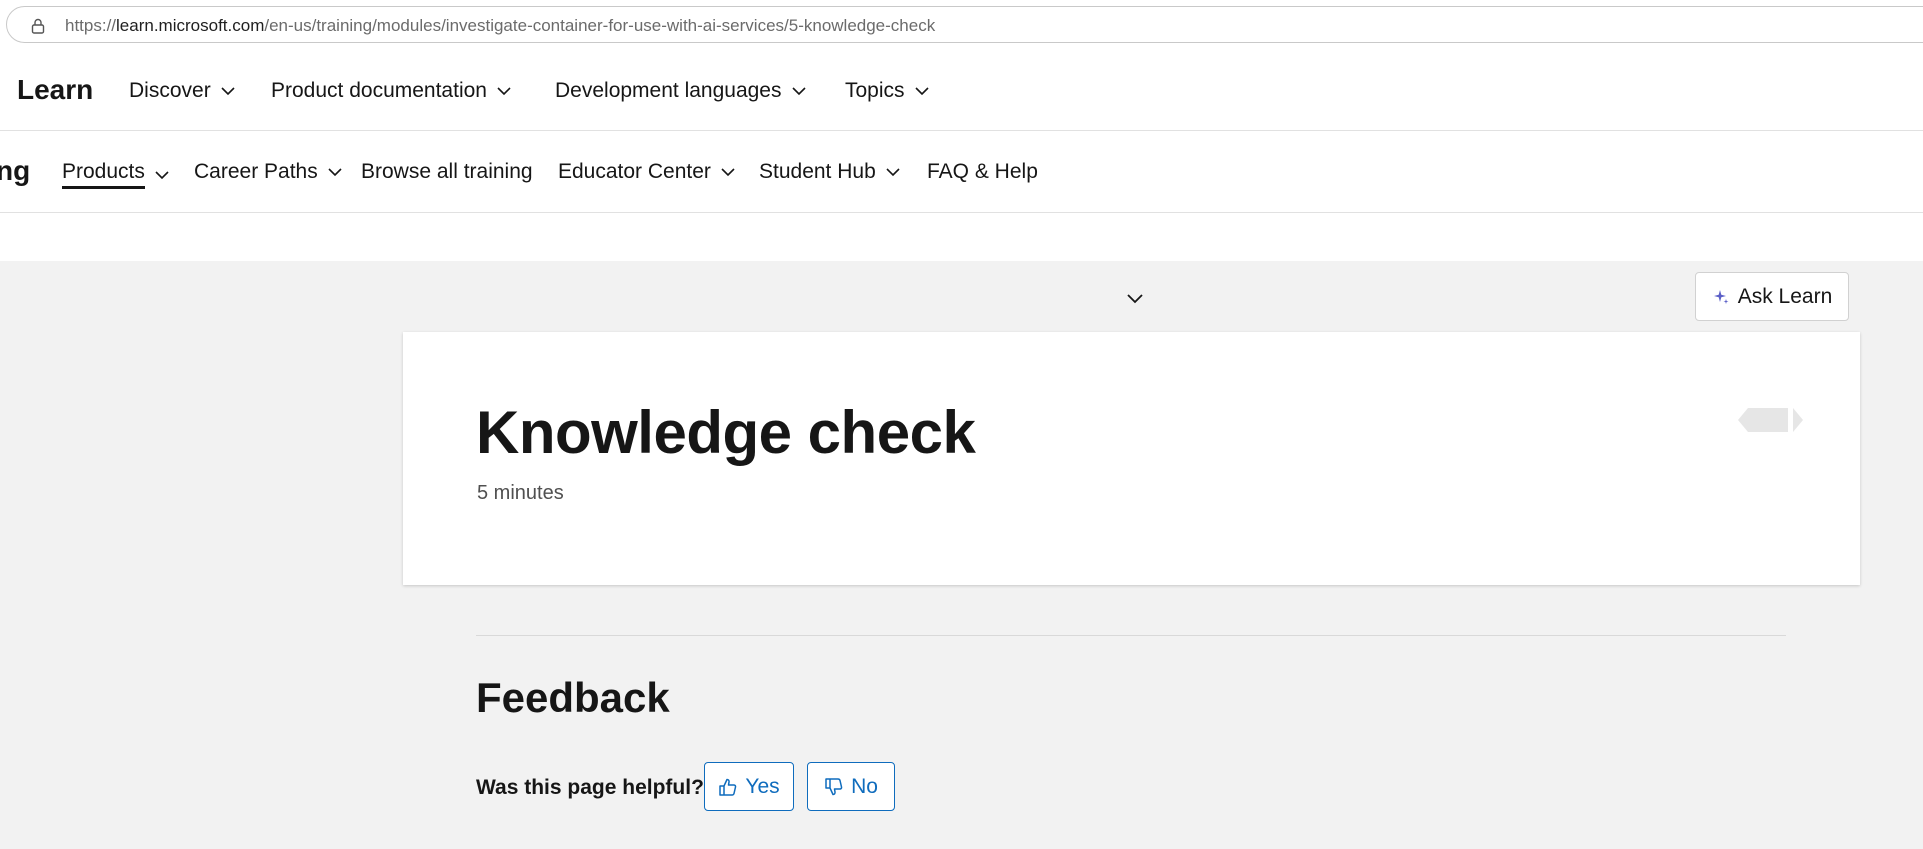  What do you see at coordinates (634, 171) in the screenshot?
I see `subnav-label: Educator Center` at bounding box center [634, 171].